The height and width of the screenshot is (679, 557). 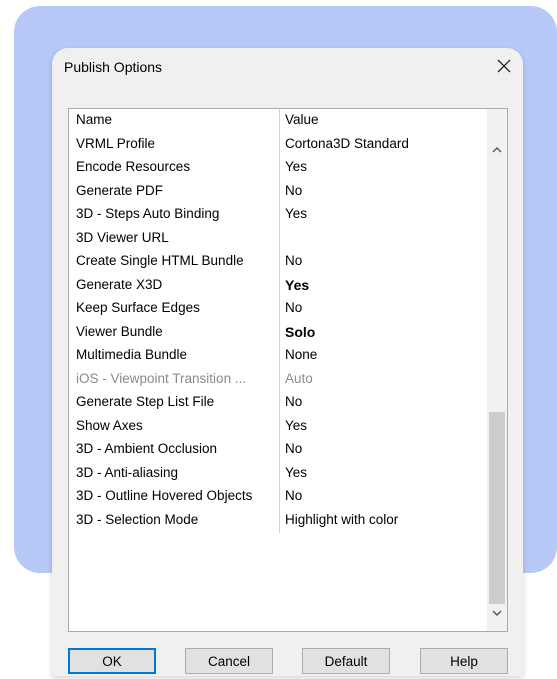 I want to click on row-name: 3D - Outline Hovered Objects, so click(x=164, y=495).